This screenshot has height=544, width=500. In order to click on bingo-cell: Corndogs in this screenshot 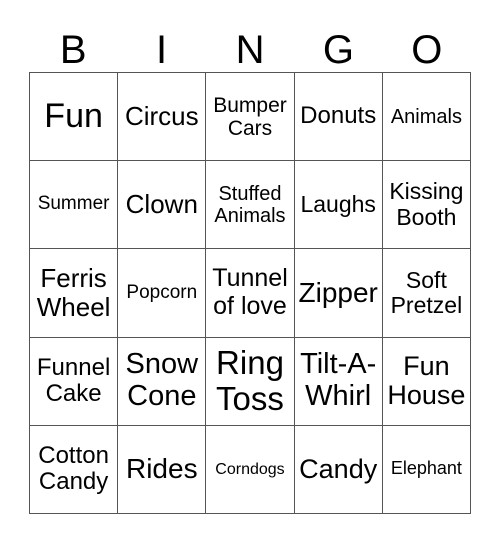, I will do `click(250, 469)`.